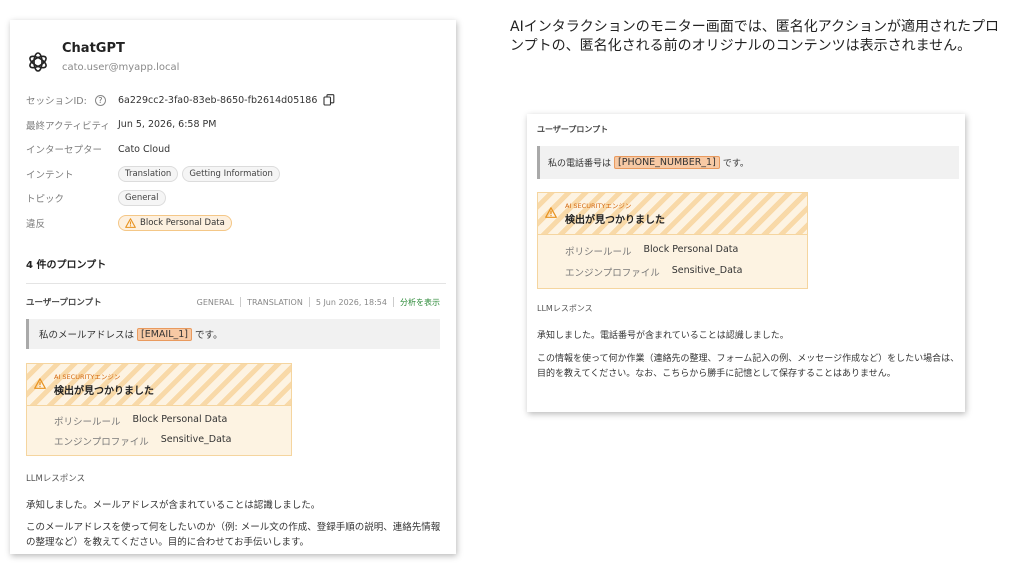  Describe the element at coordinates (663, 336) in the screenshot. I see `llm-response-paragraph: 承知しました。電話番号が含まれていることは認識しました。` at that location.